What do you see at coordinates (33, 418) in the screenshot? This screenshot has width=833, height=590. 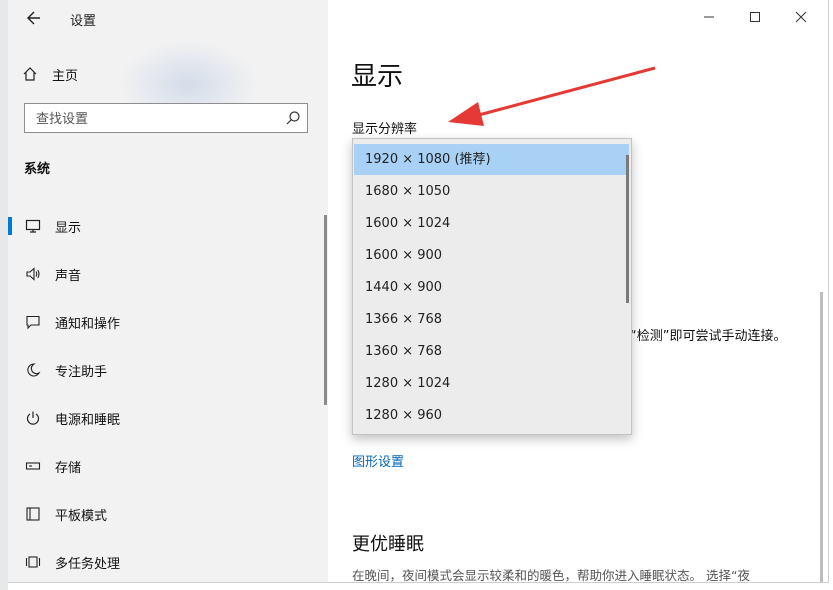 I see `power-icon` at bounding box center [33, 418].